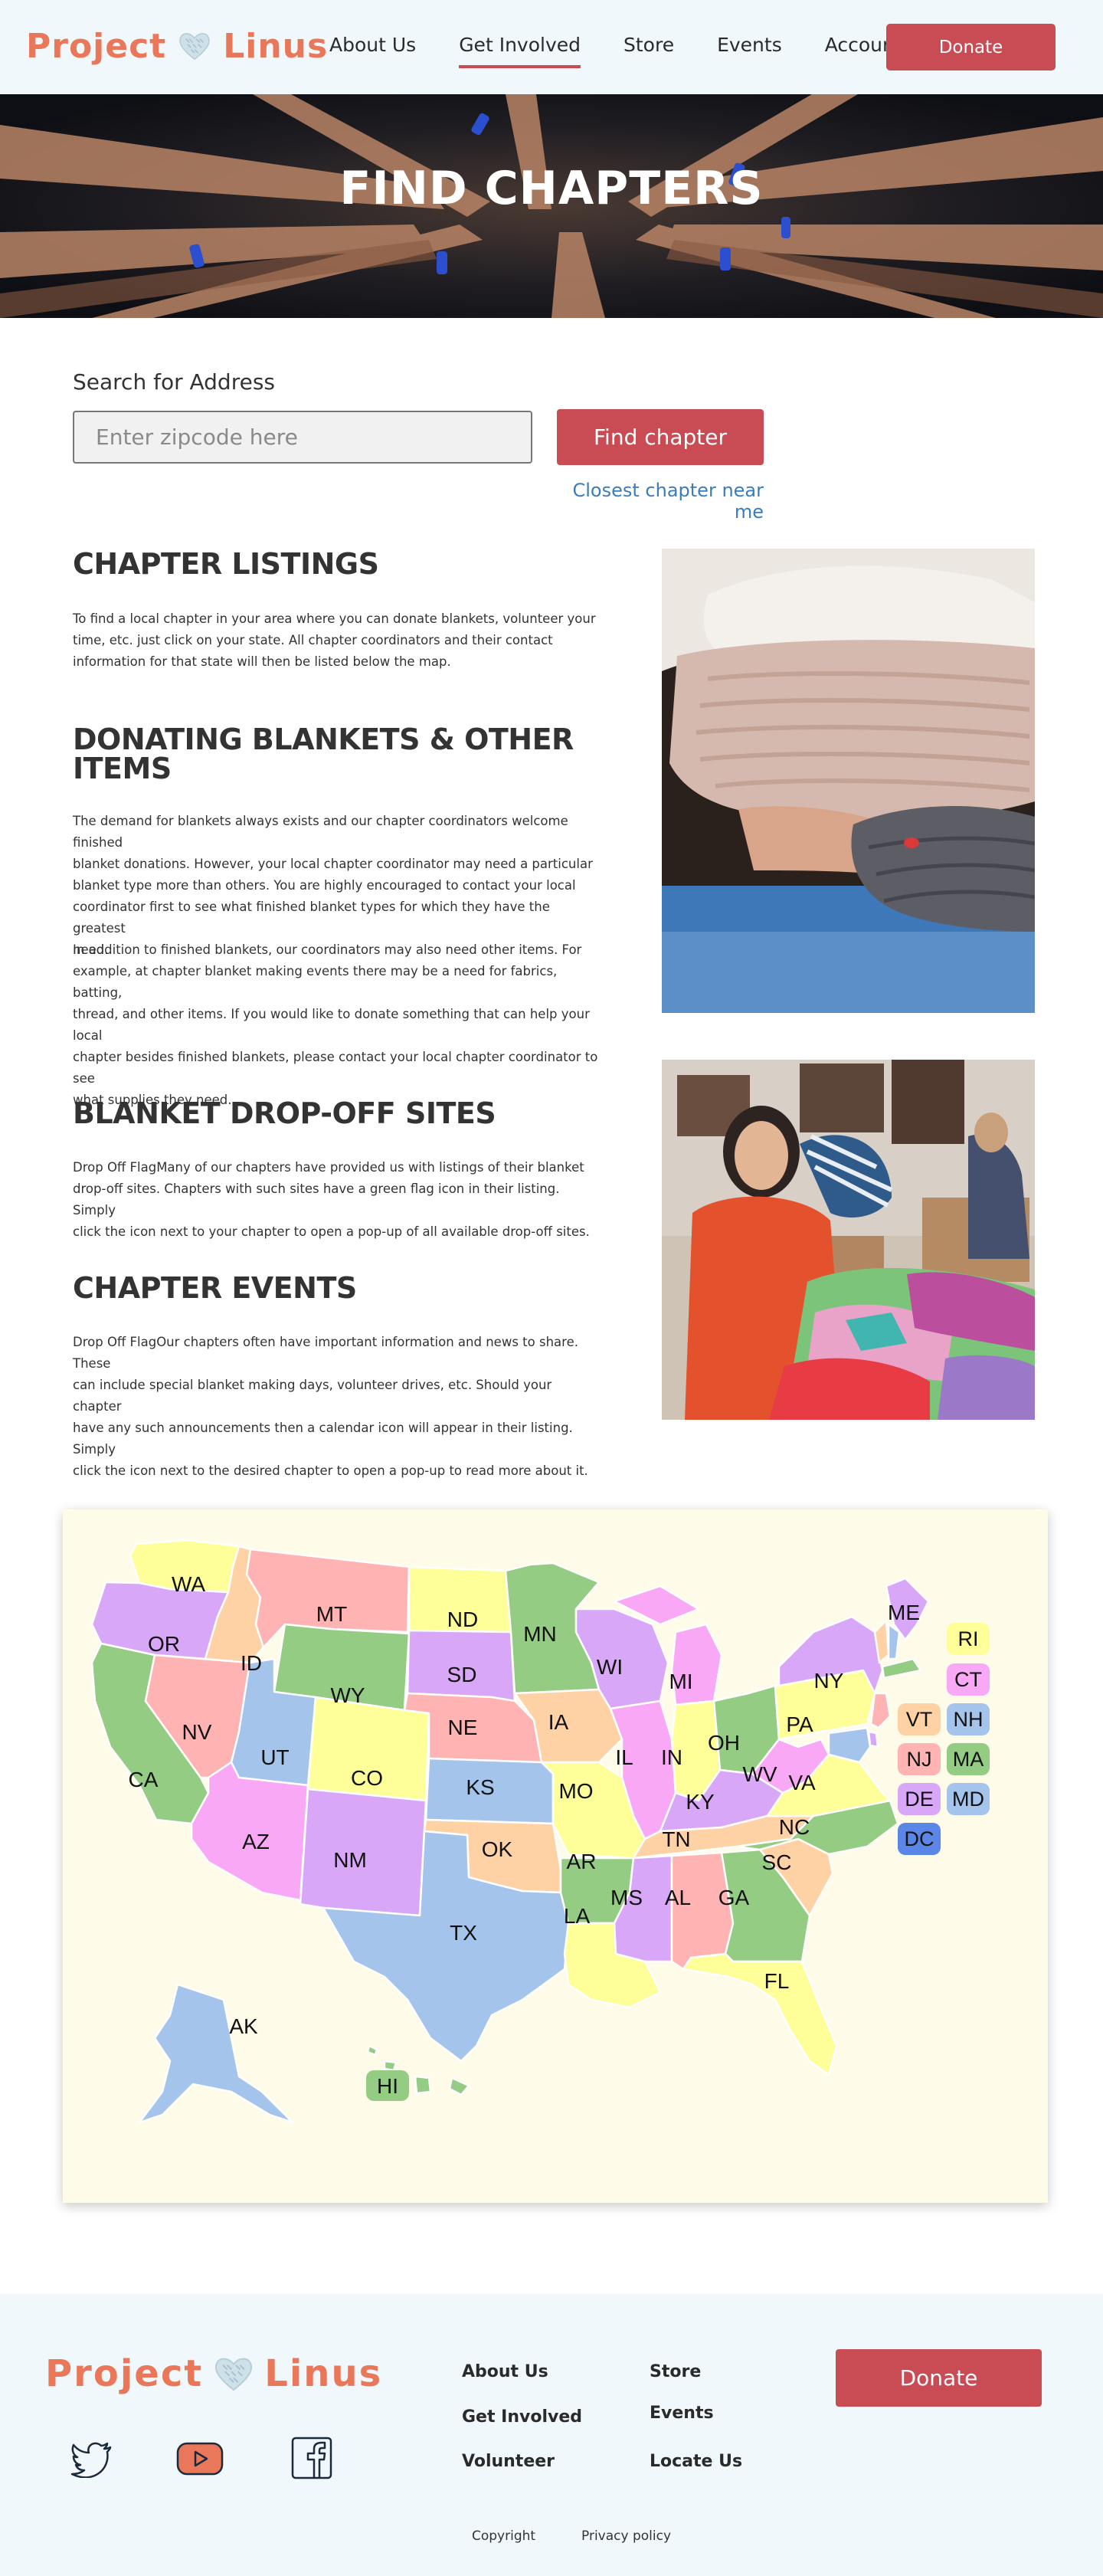  What do you see at coordinates (701, 1802) in the screenshot?
I see `map-label: KY` at bounding box center [701, 1802].